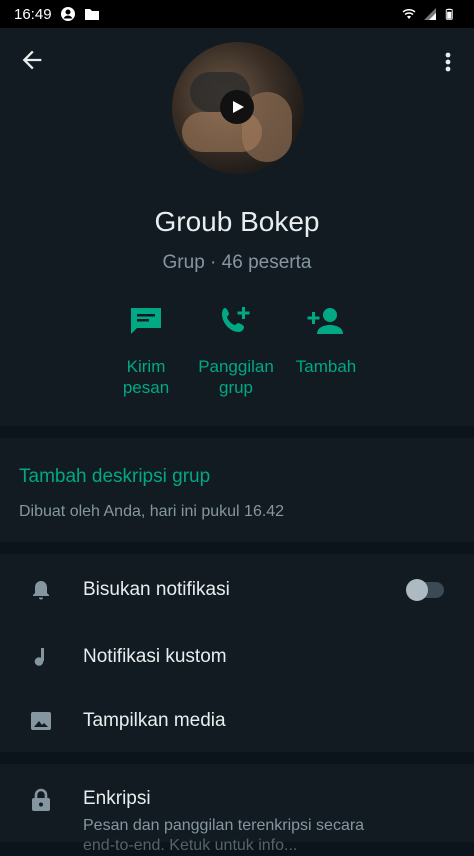 The image size is (474, 856). Describe the element at coordinates (452, 14) in the screenshot. I see `battery-icon` at that location.